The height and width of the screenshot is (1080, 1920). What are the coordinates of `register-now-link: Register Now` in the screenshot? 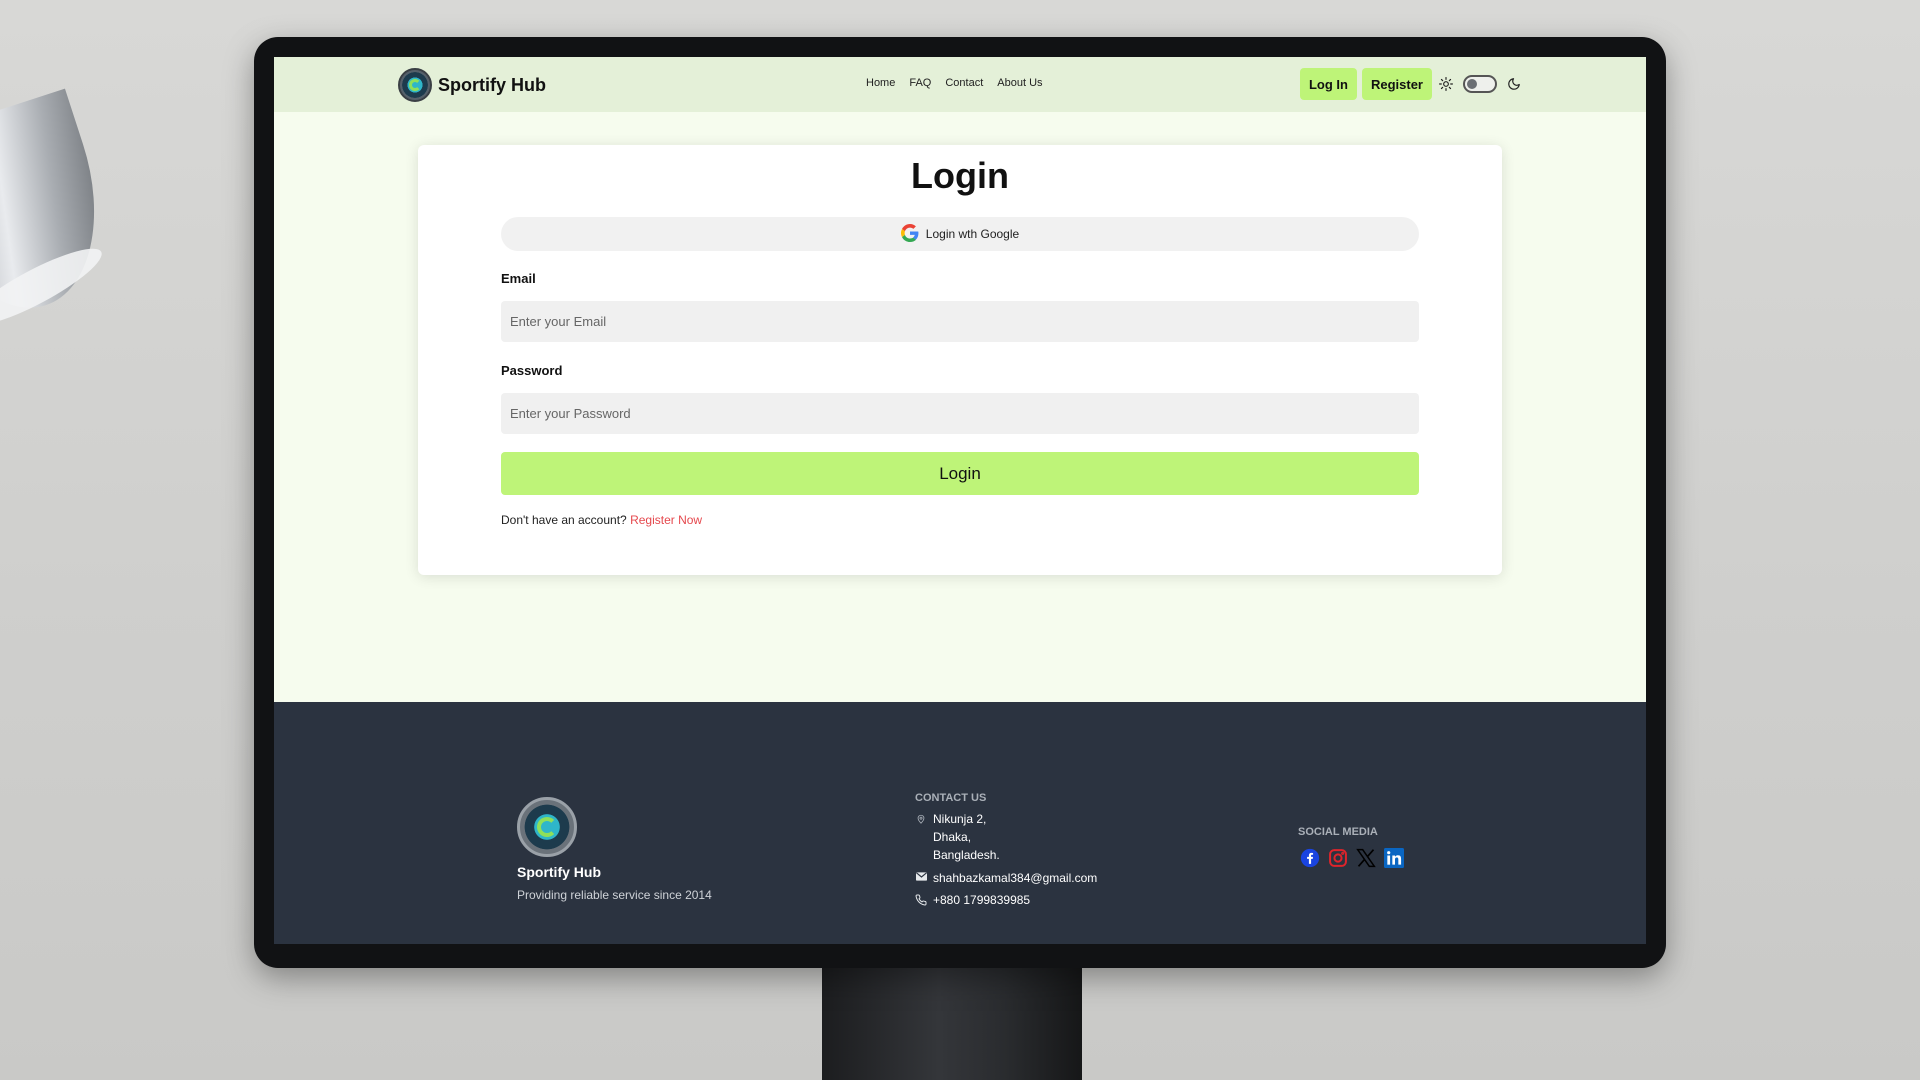 It's located at (666, 520).